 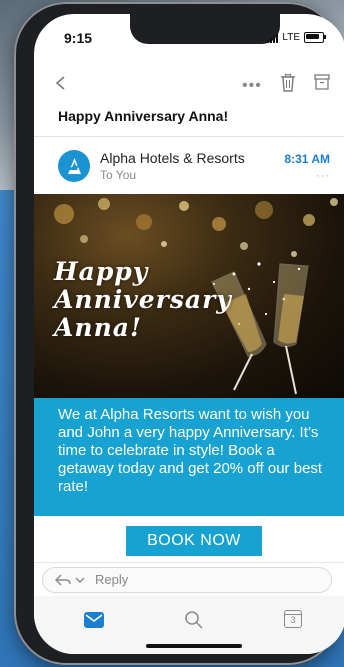 I want to click on trash-icon, so click(x=288, y=83).